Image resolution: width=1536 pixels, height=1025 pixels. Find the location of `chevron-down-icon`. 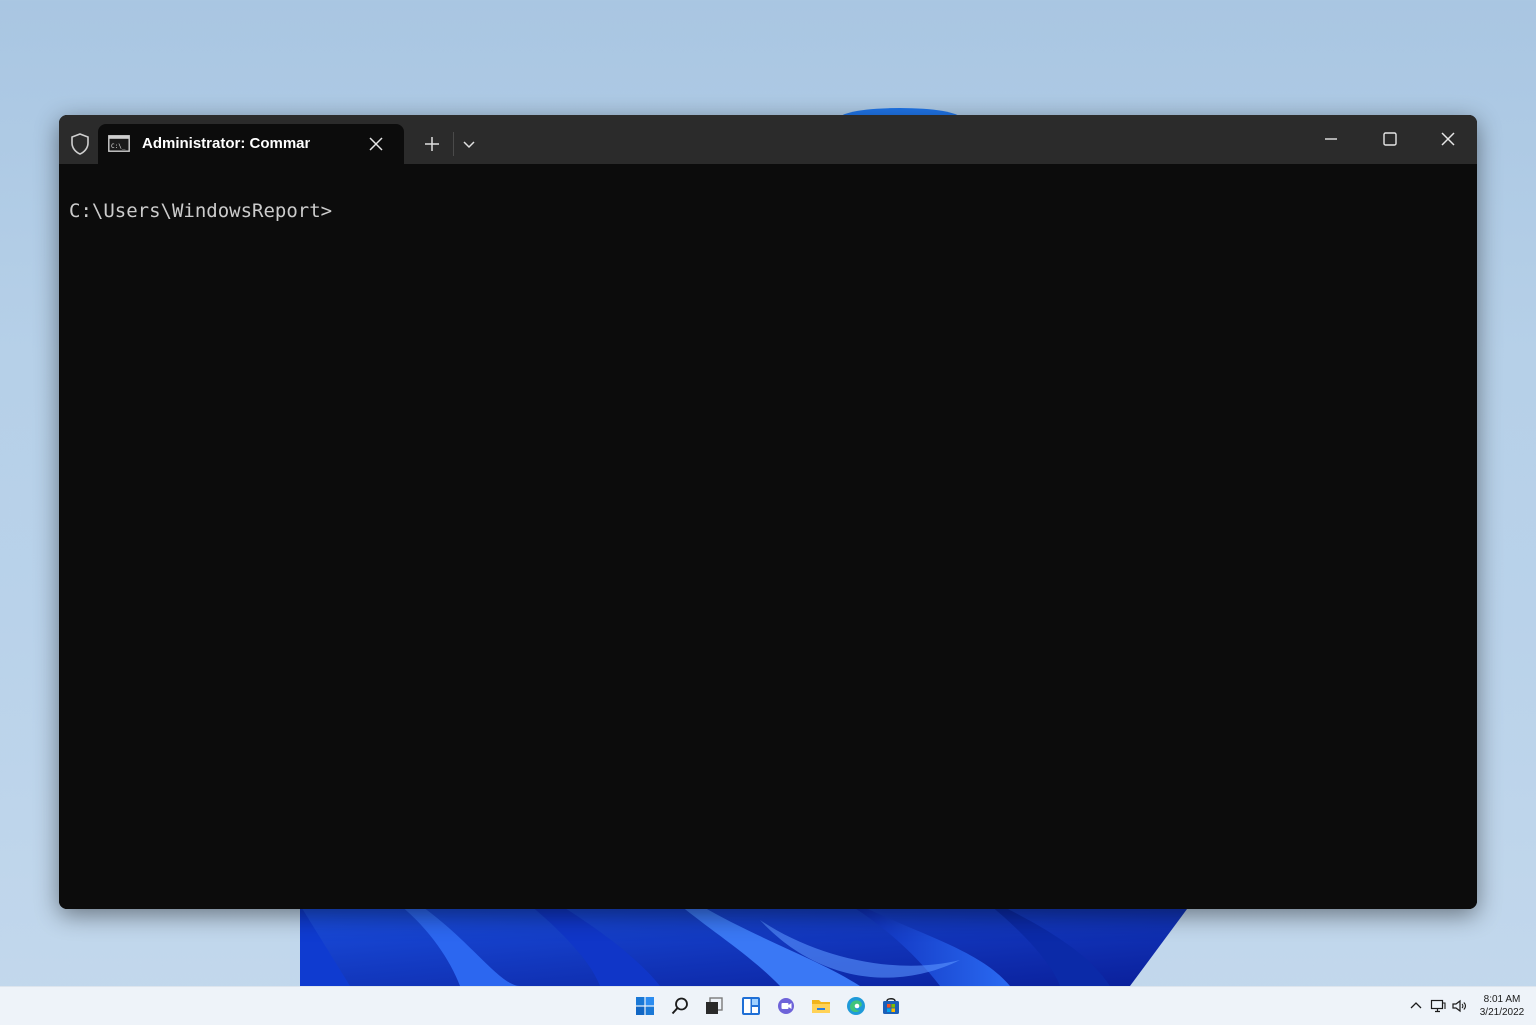

chevron-down-icon is located at coordinates (469, 144).